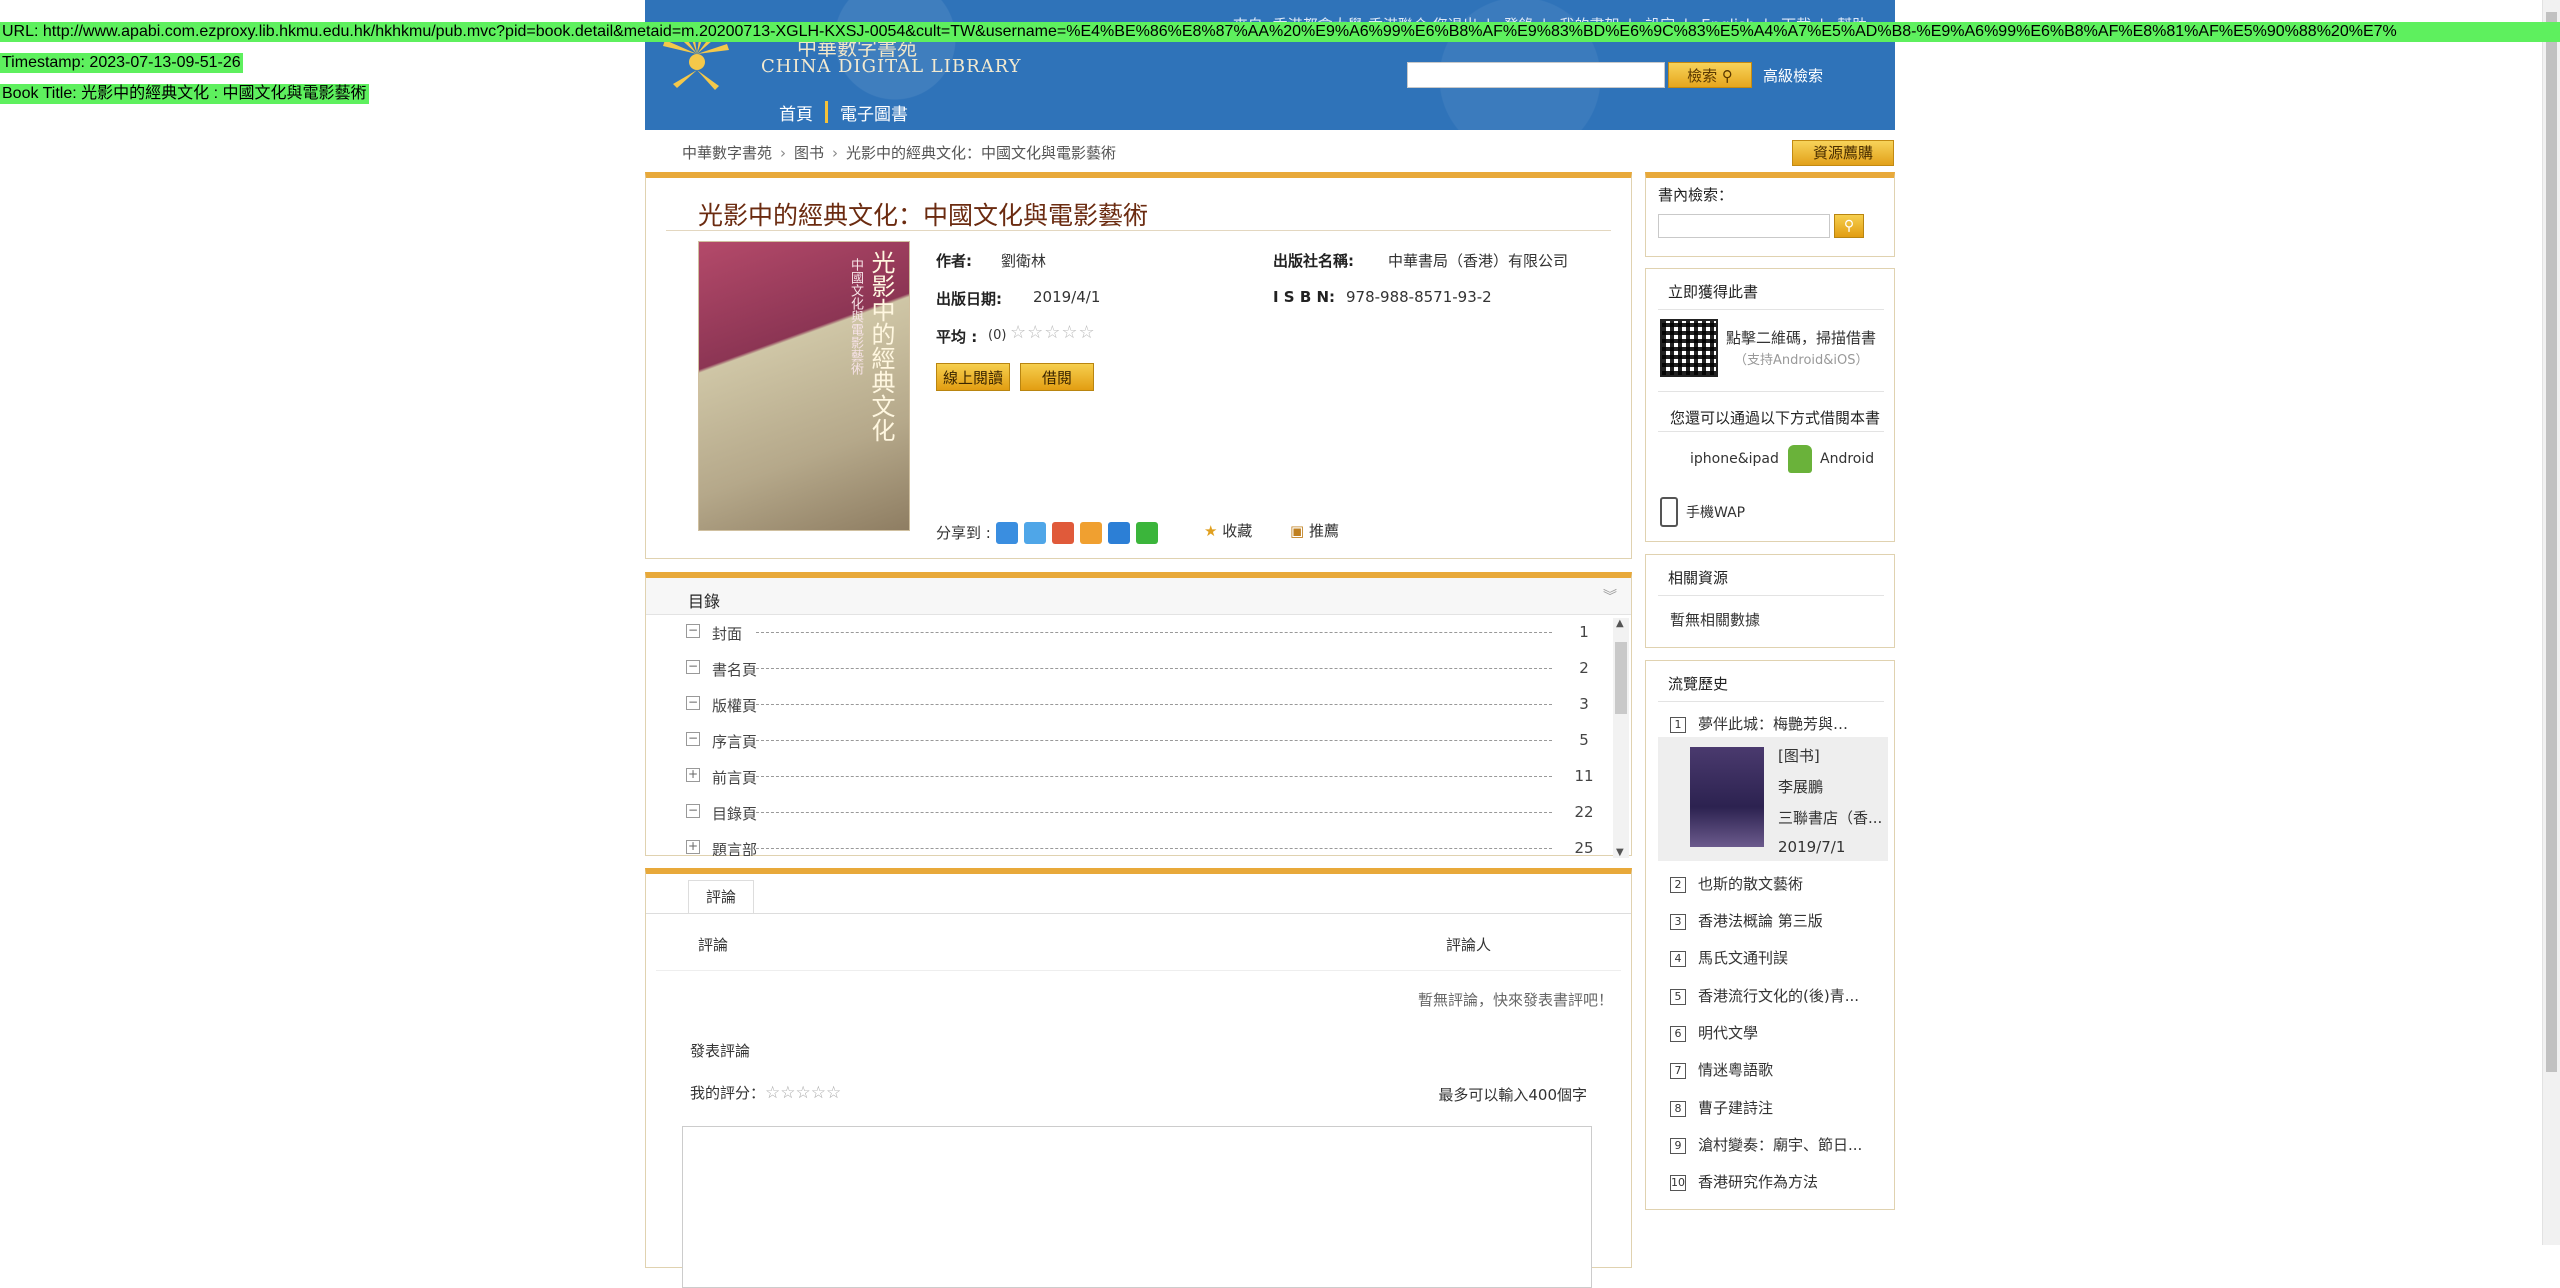 The height and width of the screenshot is (1288, 2560). I want to click on scroll-up-icon: ▲, so click(1620, 623).